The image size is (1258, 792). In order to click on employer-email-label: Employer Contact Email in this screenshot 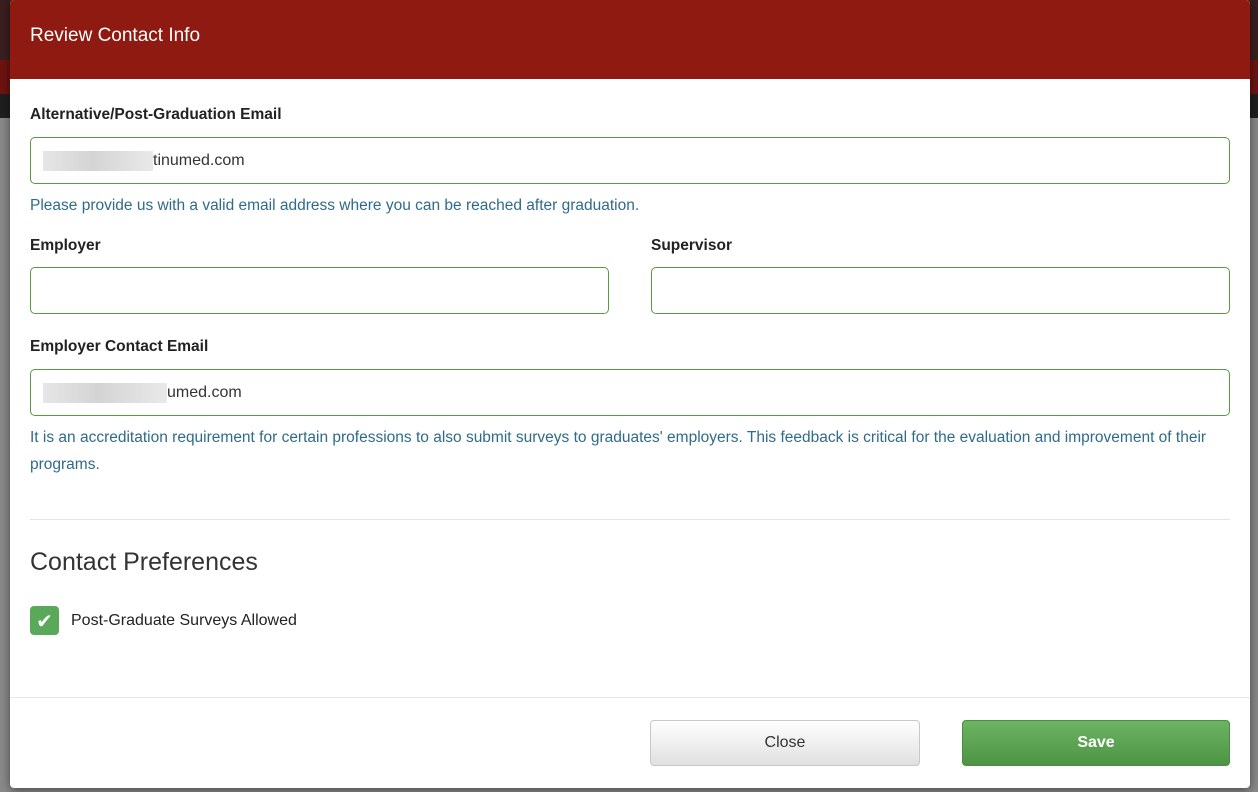, I will do `click(119, 346)`.